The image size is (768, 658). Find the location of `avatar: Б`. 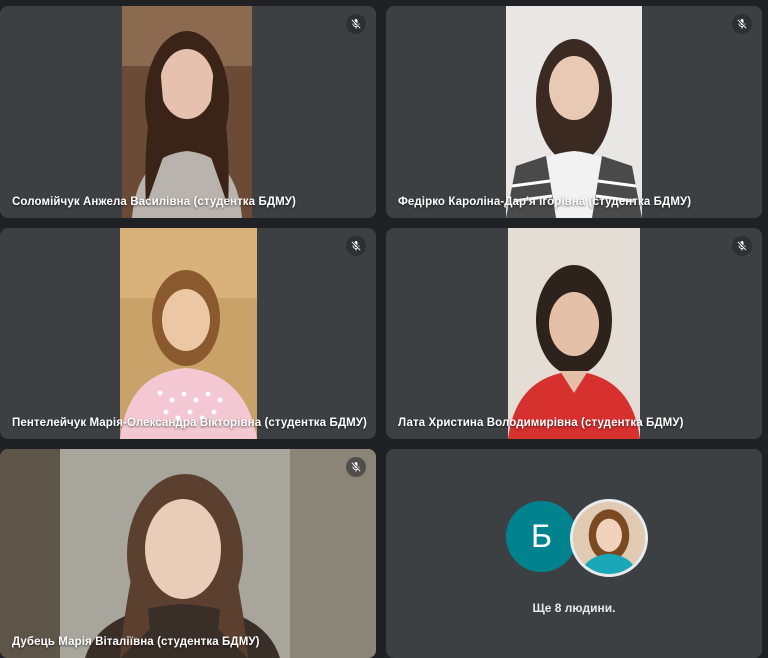

avatar: Б is located at coordinates (541, 536).